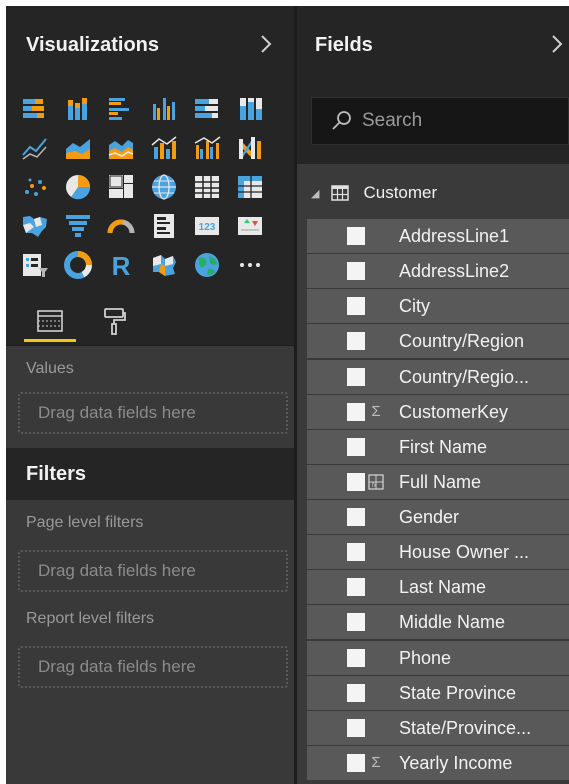 The height and width of the screenshot is (784, 569). I want to click on field-row: AddressLine1, so click(438, 236).